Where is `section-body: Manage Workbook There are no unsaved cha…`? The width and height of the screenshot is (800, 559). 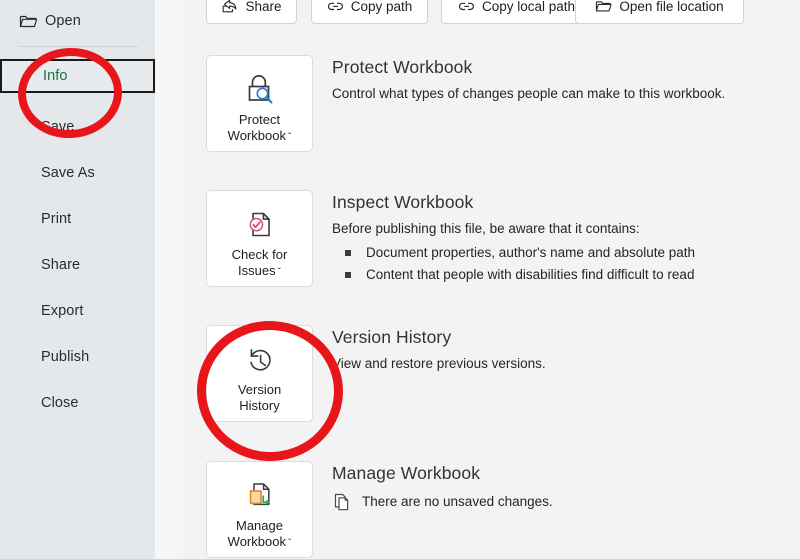 section-body: Manage Workbook There are no unsaved cha… is located at coordinates (566, 487).